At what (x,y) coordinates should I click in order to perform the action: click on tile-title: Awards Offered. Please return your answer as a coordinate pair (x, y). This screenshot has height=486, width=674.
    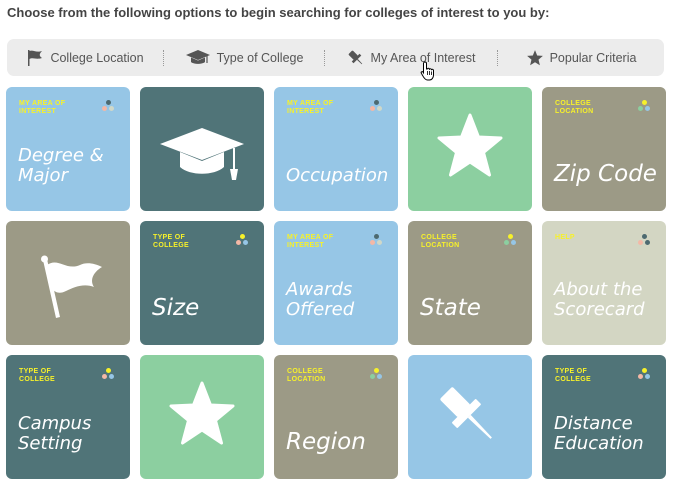
    Looking at the image, I should click on (320, 299).